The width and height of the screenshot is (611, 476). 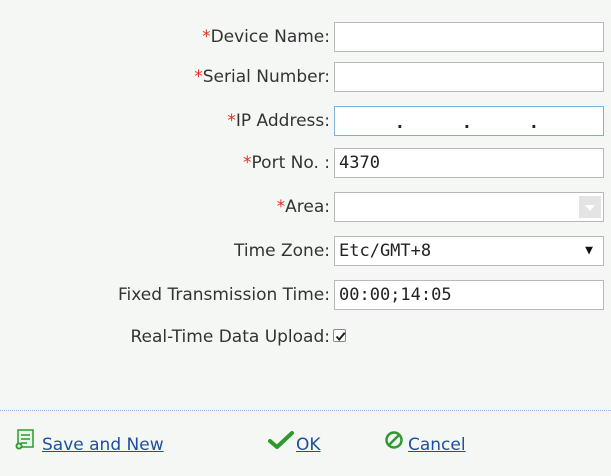 I want to click on save-and-new-button: Save and New, so click(x=89, y=445).